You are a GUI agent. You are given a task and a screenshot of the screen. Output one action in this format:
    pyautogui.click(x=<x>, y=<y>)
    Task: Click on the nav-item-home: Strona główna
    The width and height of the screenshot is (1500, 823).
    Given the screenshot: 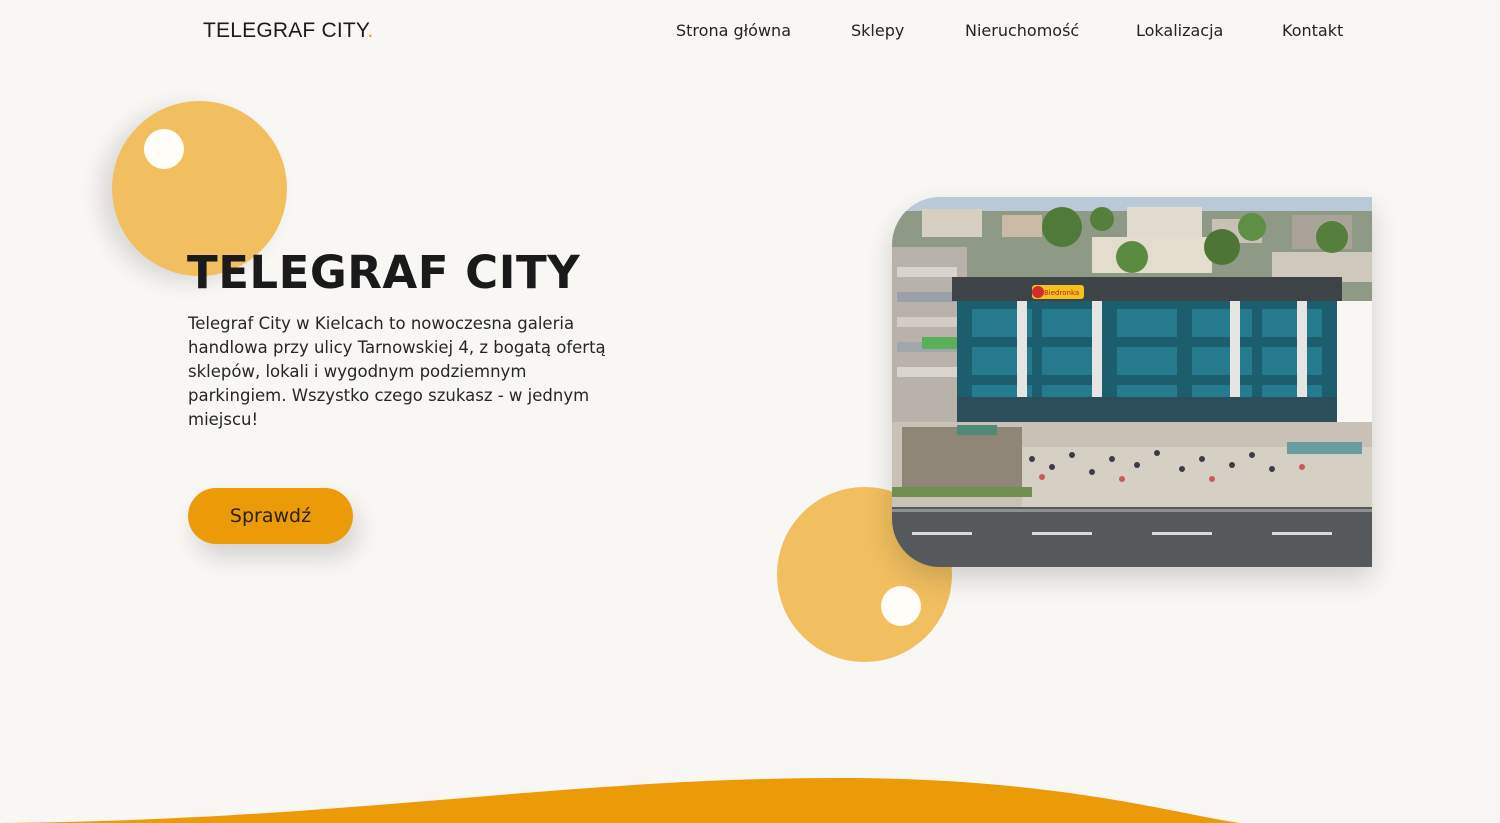 What is the action you would take?
    pyautogui.click(x=733, y=30)
    